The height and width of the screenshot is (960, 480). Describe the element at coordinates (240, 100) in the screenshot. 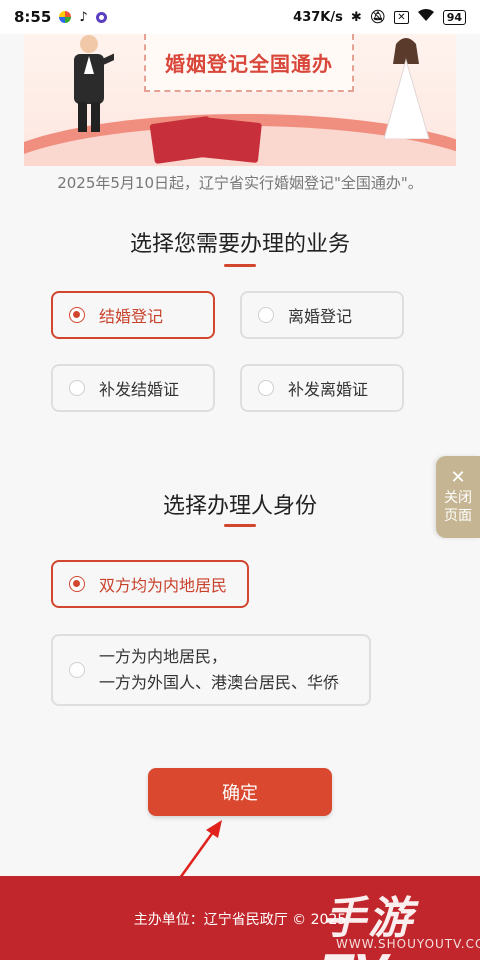

I see `banner-image: 婚姻登记全国通办` at that location.